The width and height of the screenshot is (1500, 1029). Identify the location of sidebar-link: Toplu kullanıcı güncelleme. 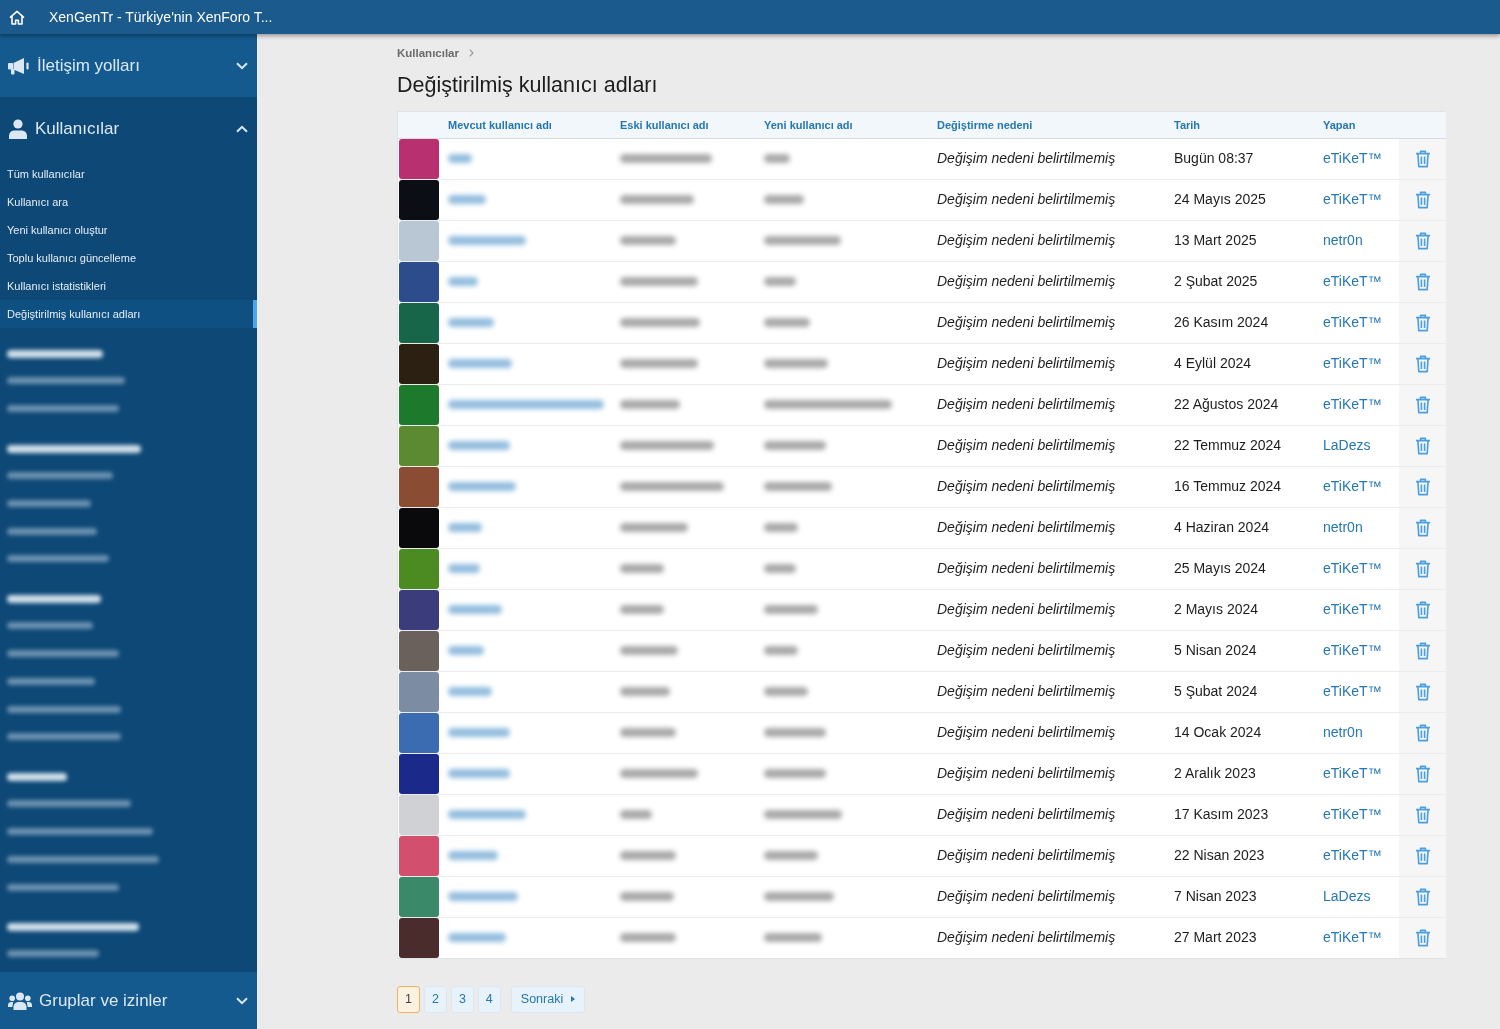
(128, 258).